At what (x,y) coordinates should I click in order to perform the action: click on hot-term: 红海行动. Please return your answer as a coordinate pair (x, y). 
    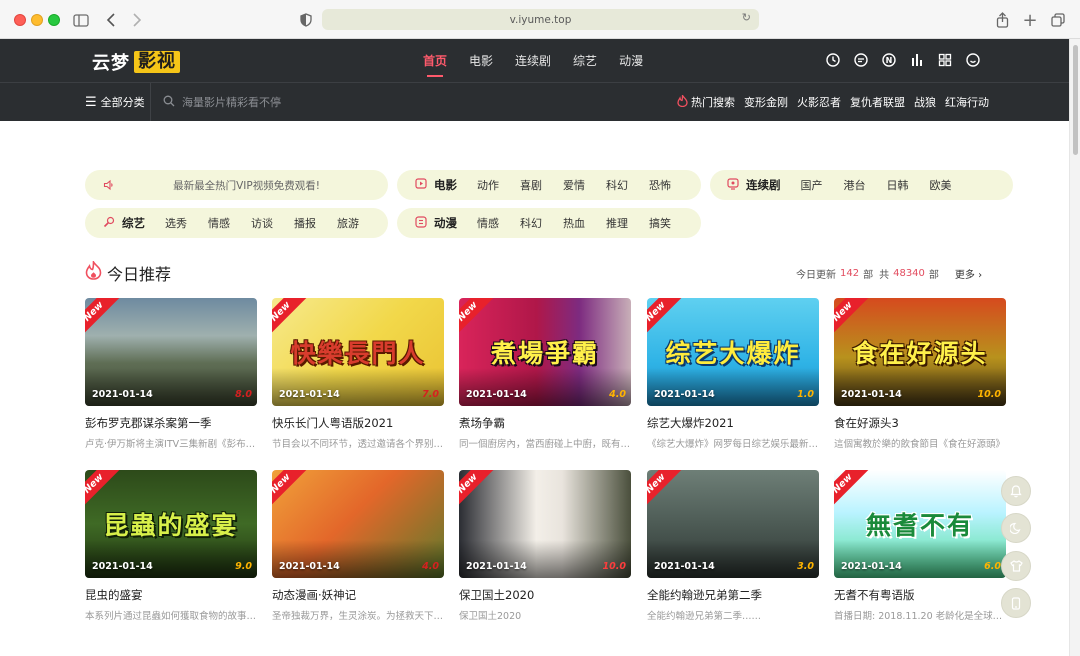
    Looking at the image, I should click on (967, 102).